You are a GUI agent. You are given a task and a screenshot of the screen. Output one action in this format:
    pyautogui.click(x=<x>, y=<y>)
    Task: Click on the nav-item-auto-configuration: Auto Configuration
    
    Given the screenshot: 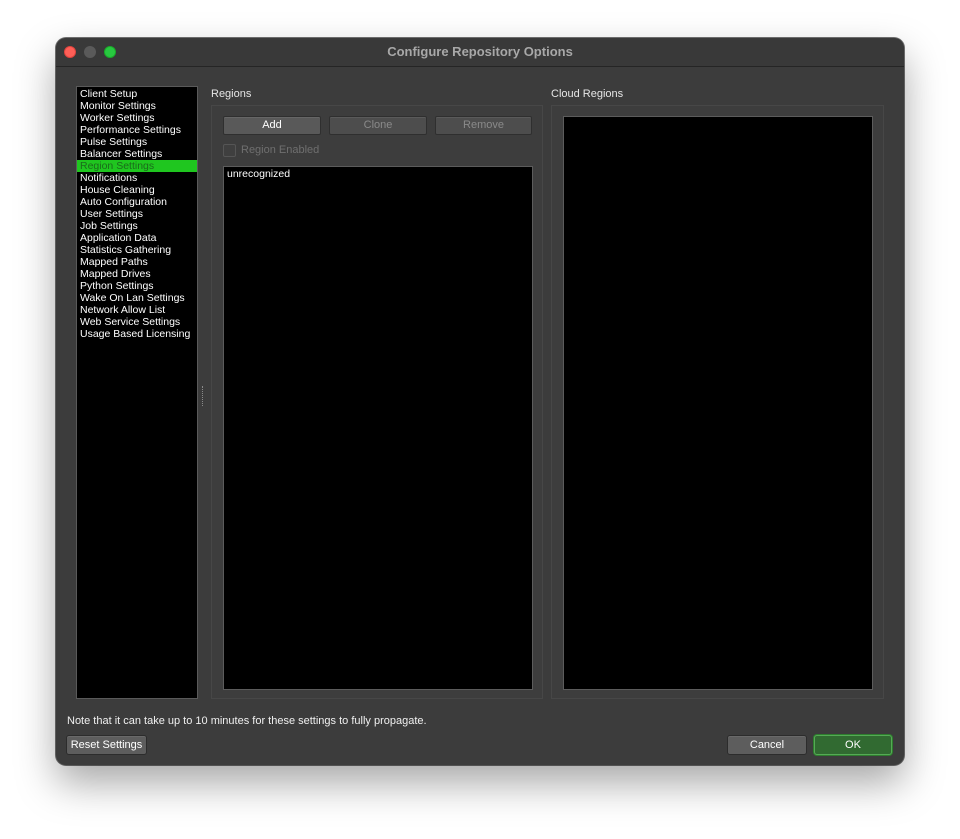 What is the action you would take?
    pyautogui.click(x=137, y=202)
    